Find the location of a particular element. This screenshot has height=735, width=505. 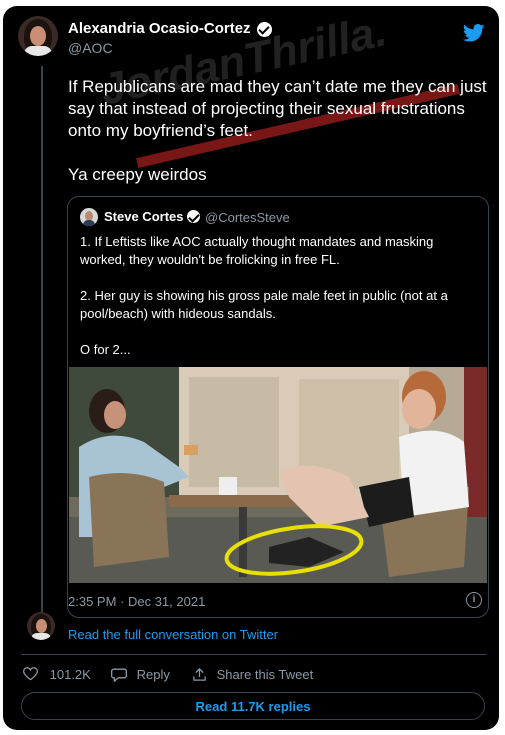

reply-bubble-icon is located at coordinates (119, 675).